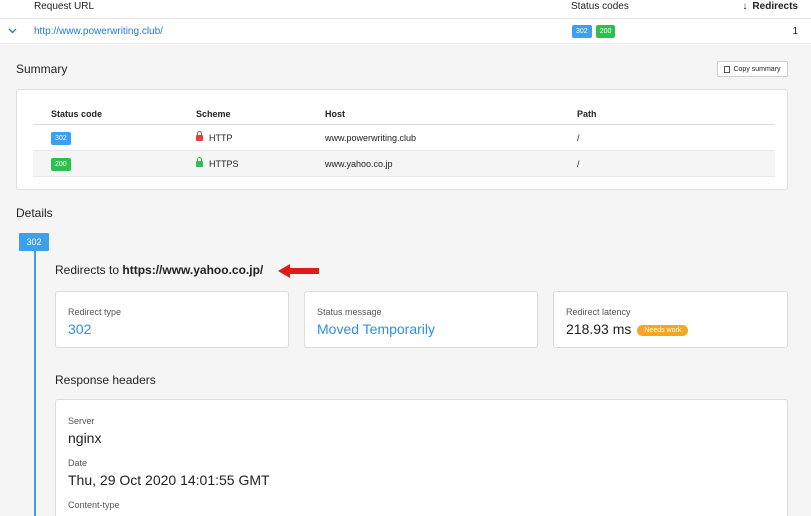 This screenshot has height=516, width=811. Describe the element at coordinates (34, 242) in the screenshot. I see `timeline-step-badge: 302` at that location.